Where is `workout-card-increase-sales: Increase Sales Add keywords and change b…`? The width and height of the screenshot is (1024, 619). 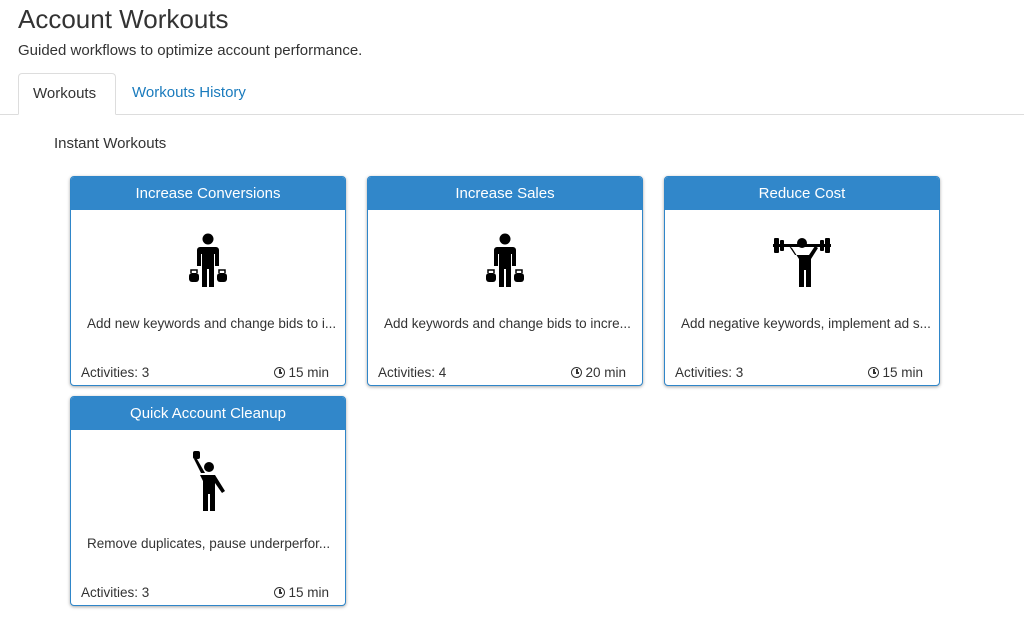 workout-card-increase-sales: Increase Sales Add keywords and change b… is located at coordinates (505, 281).